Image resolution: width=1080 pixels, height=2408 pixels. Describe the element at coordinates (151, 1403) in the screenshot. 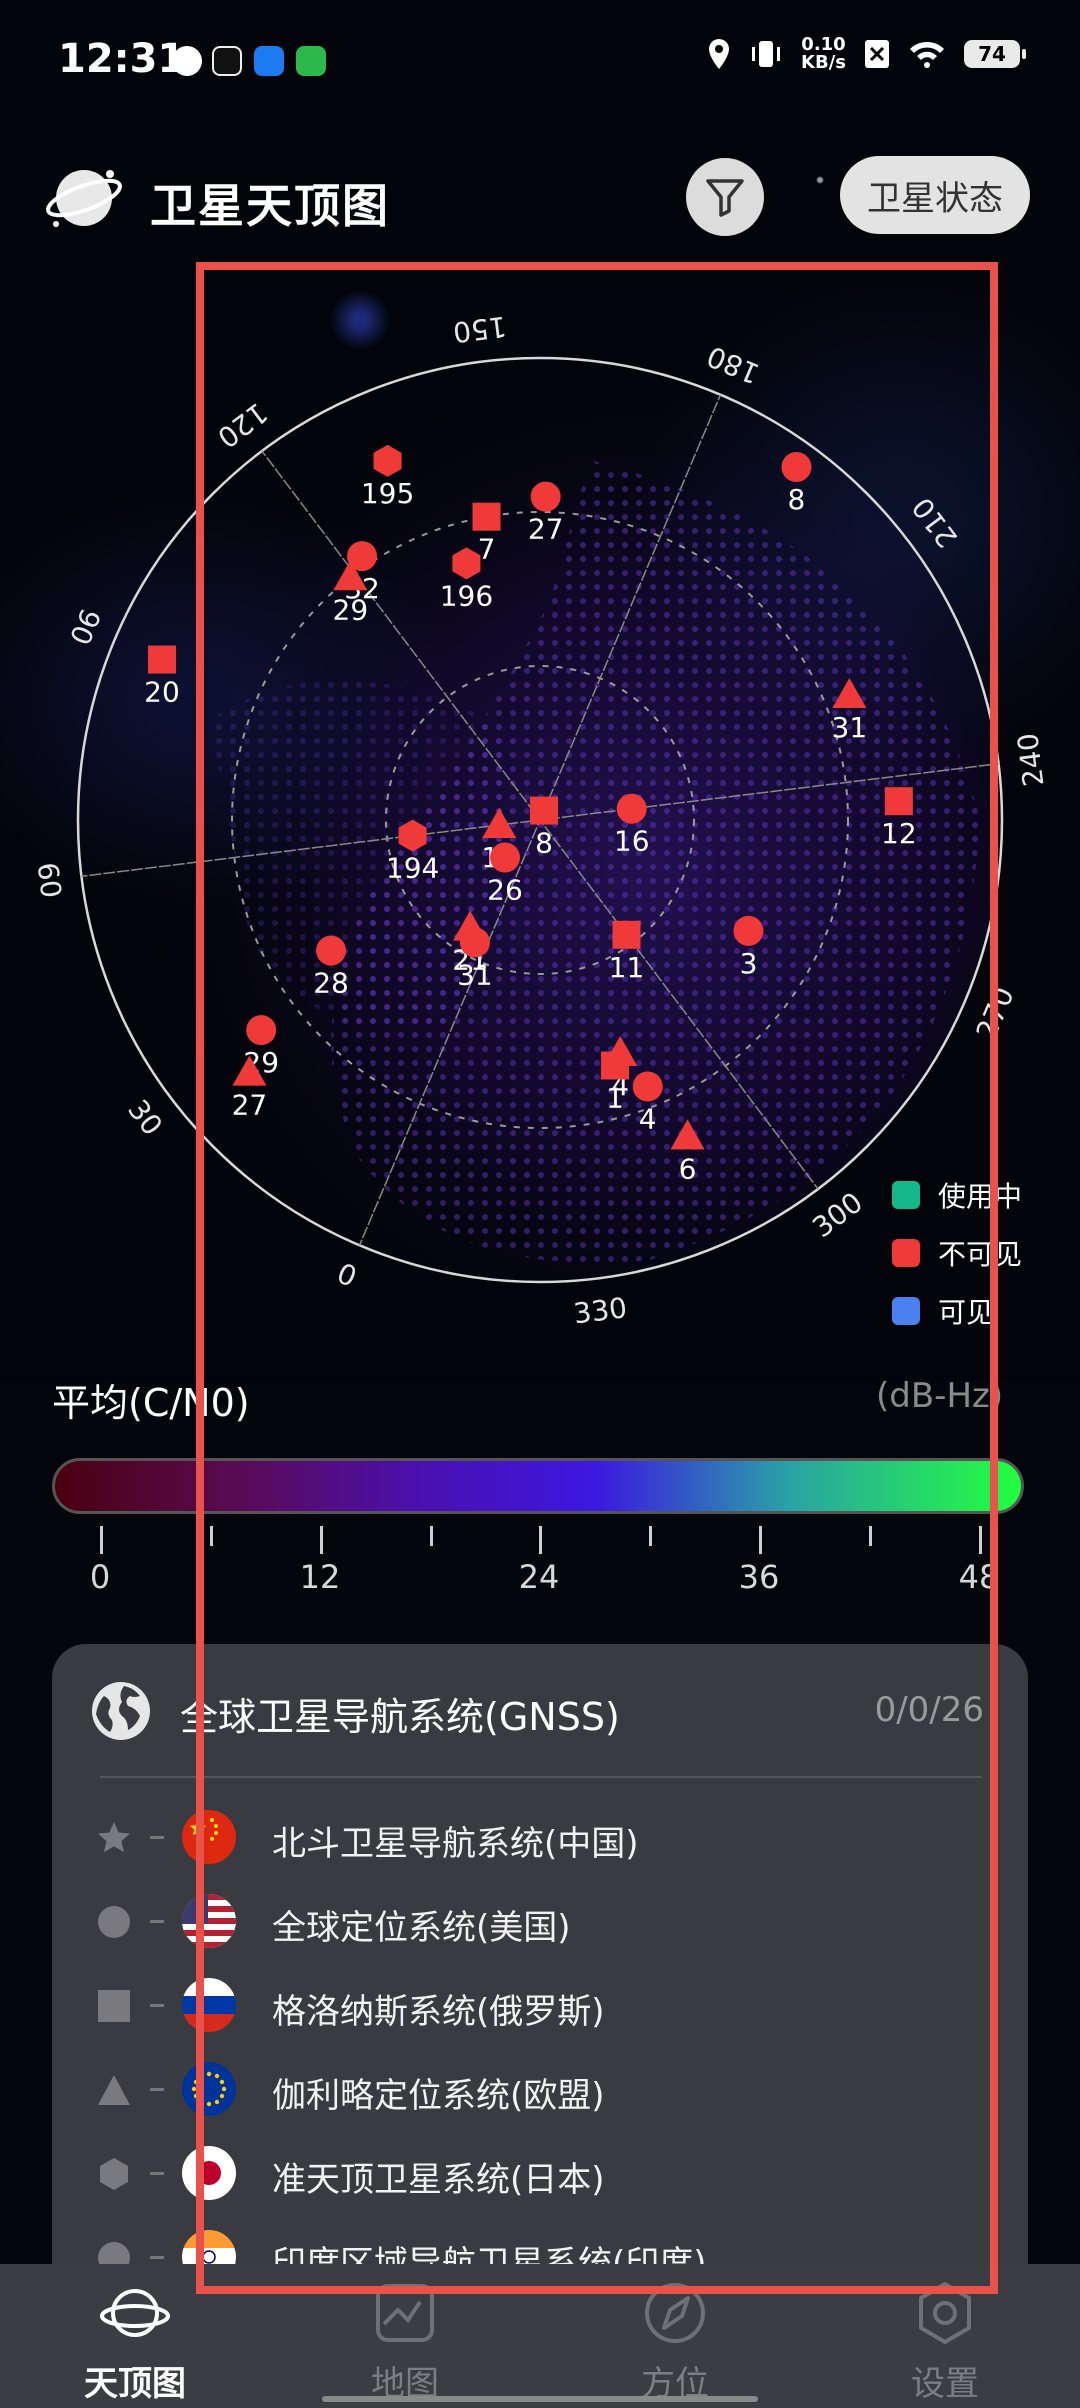

I see `average-cn0-label: 平均(C/N0)` at that location.